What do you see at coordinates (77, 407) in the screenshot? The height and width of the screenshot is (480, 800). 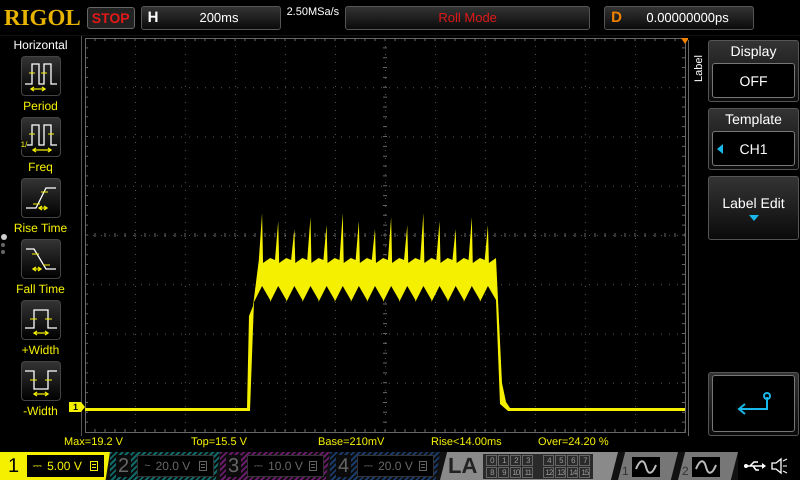 I see `channel-marker: 1` at bounding box center [77, 407].